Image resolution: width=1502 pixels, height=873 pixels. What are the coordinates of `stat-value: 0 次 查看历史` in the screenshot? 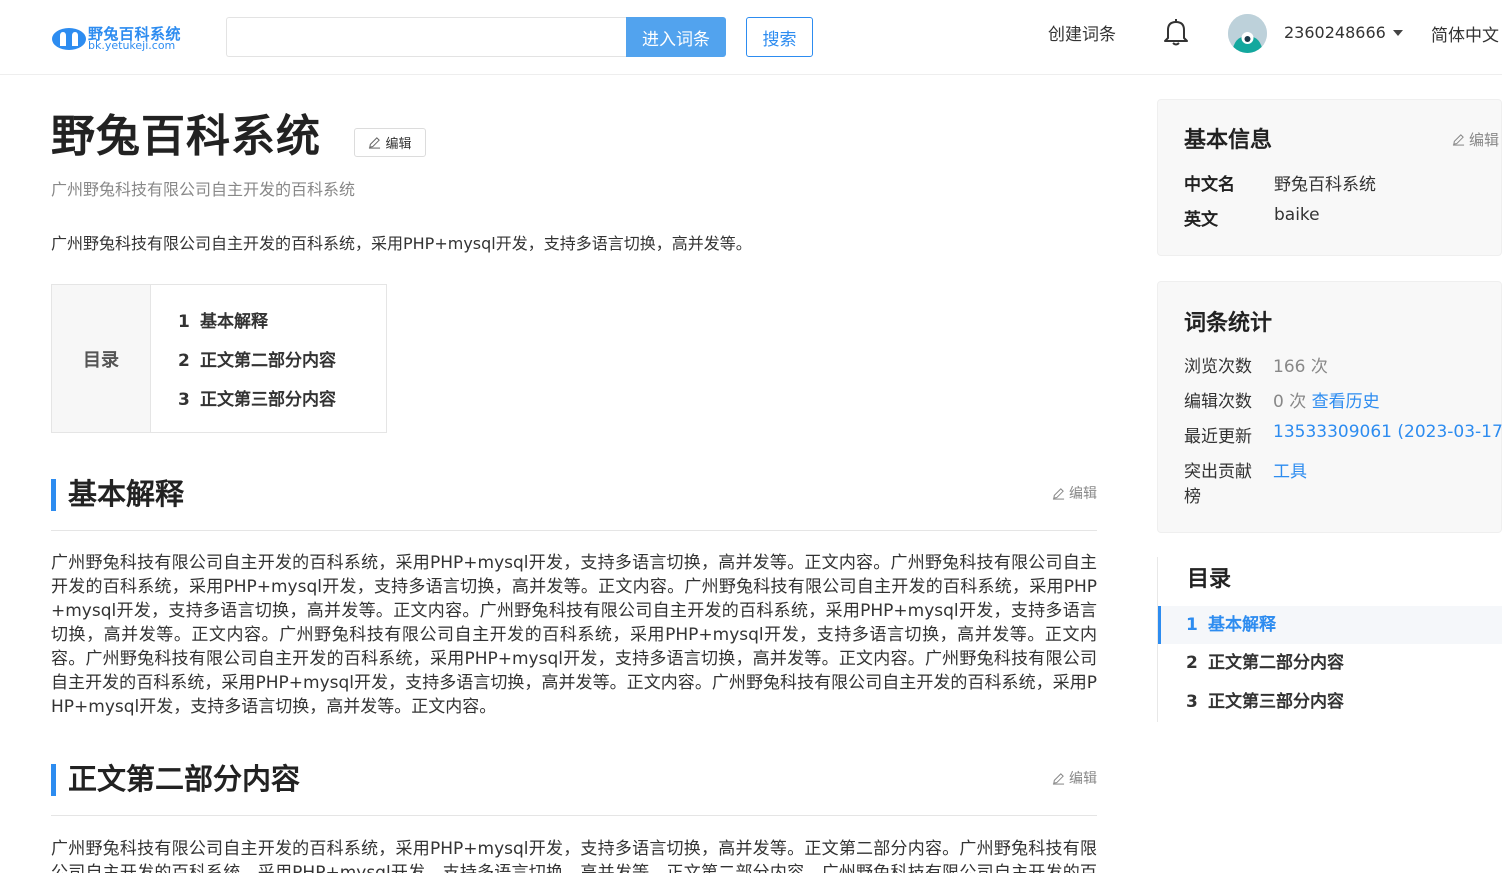 It's located at (1326, 402).